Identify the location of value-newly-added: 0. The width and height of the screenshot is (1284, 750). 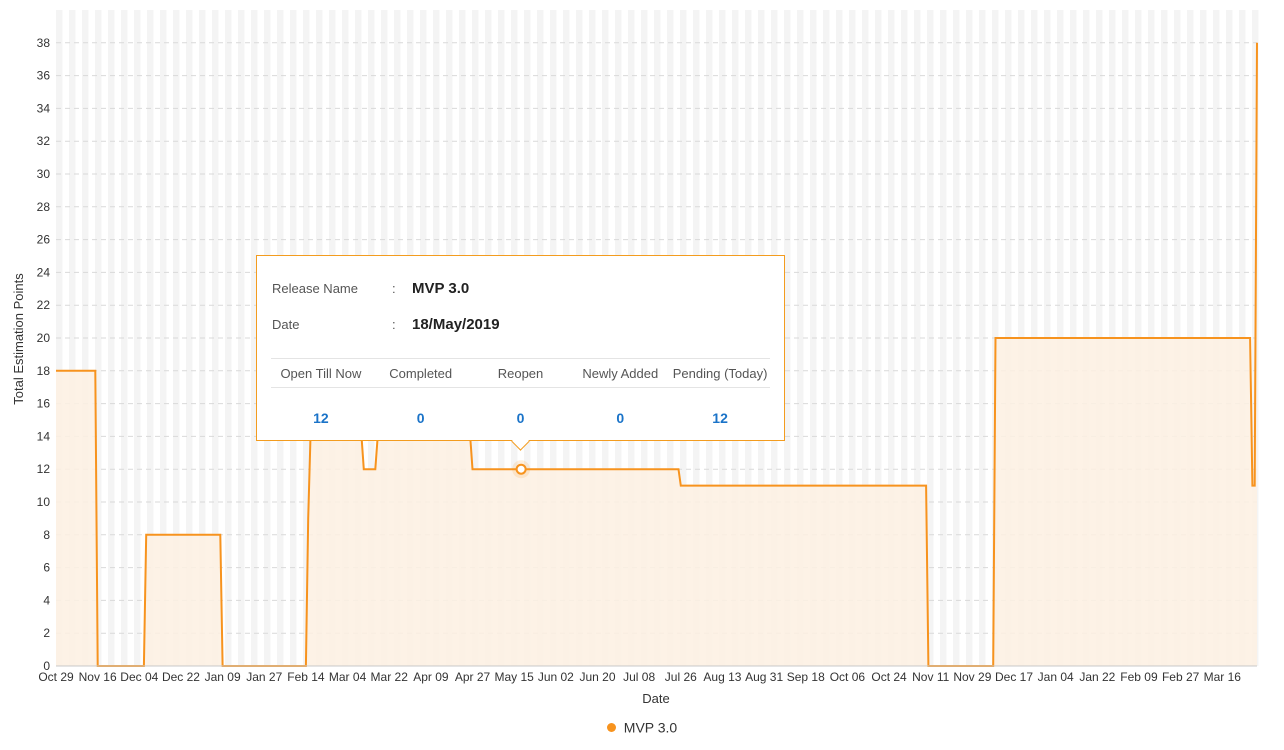
(620, 418).